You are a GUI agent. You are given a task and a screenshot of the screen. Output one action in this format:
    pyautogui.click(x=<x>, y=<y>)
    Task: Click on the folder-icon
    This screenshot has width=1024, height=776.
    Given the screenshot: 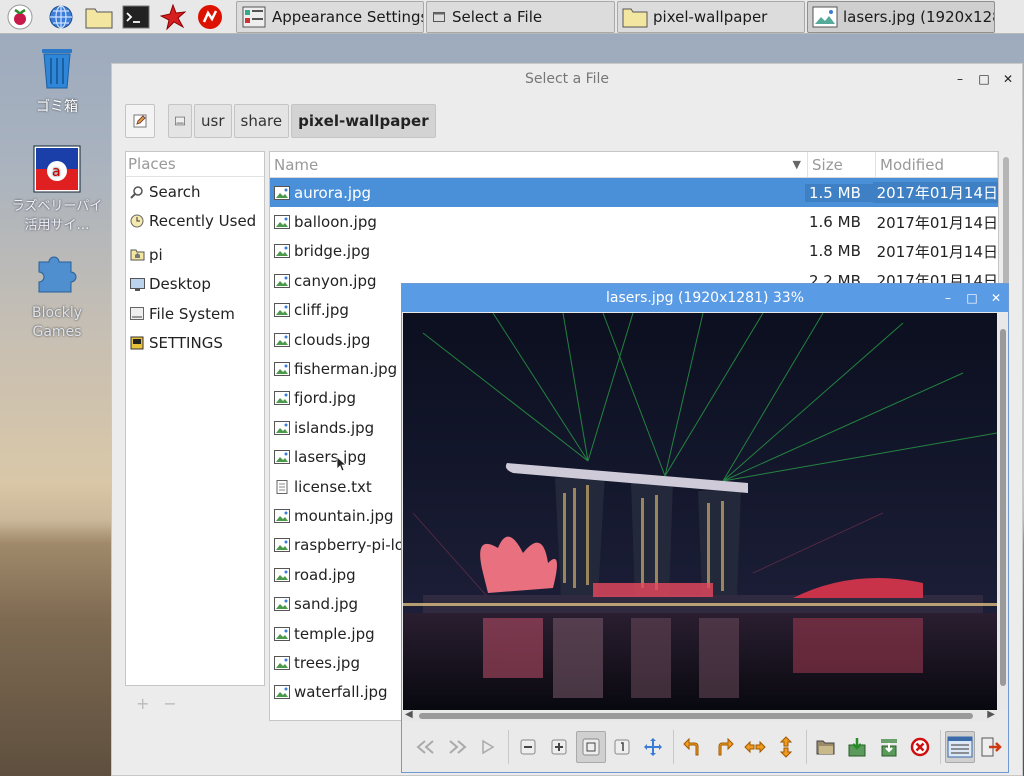 What is the action you would take?
    pyautogui.click(x=635, y=17)
    